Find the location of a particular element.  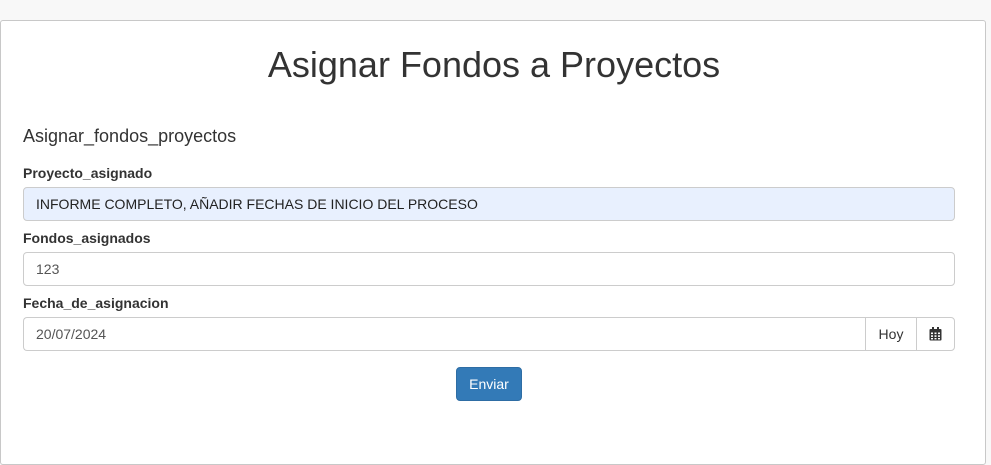

proyecto-asignado-label: Proyecto_asignado is located at coordinates (88, 173).